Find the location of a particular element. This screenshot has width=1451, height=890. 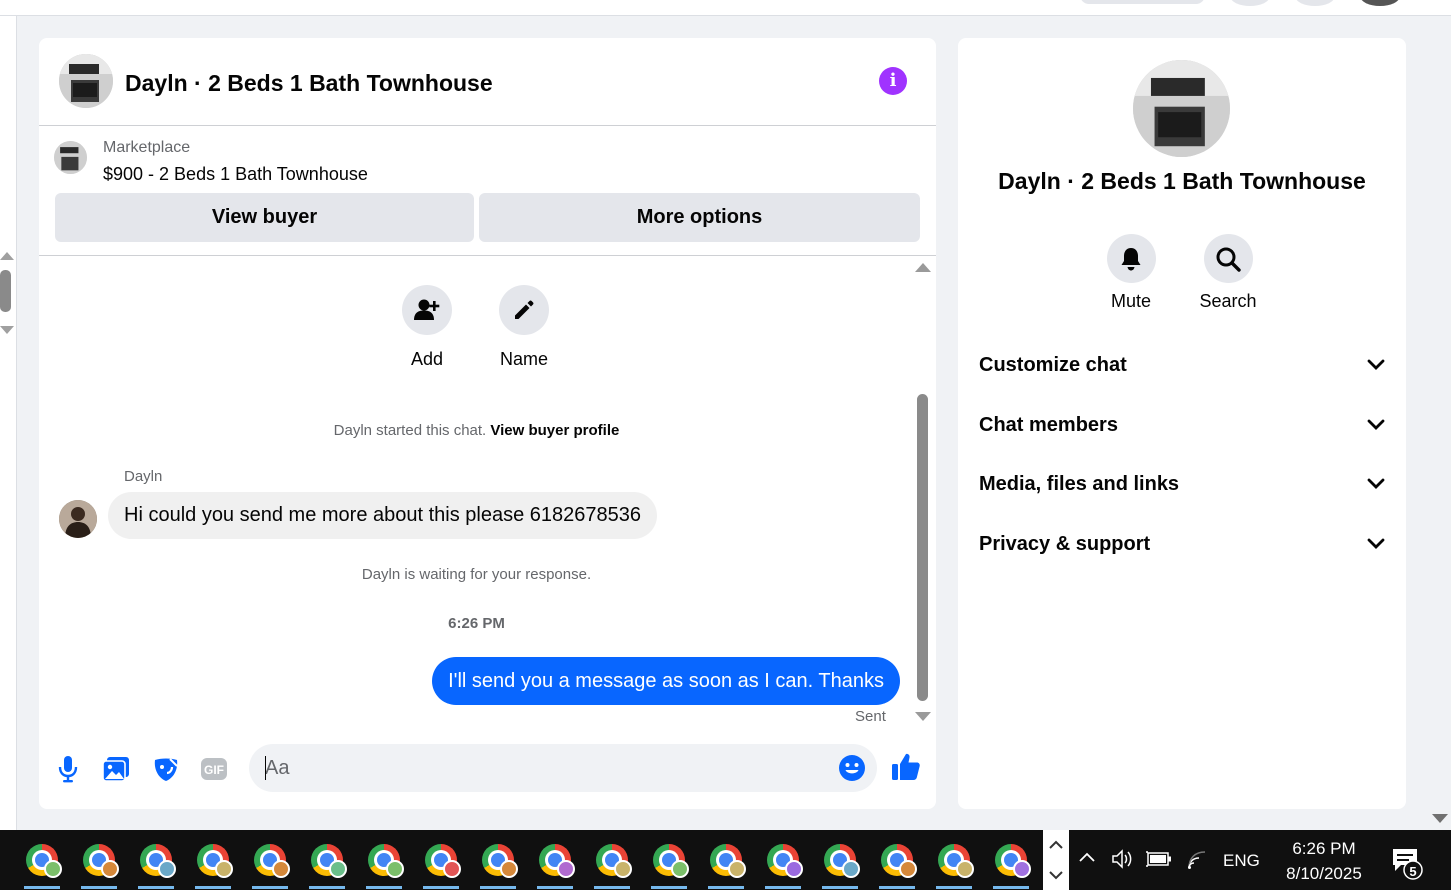

top-profile-avatar is located at coordinates (1380, 3).